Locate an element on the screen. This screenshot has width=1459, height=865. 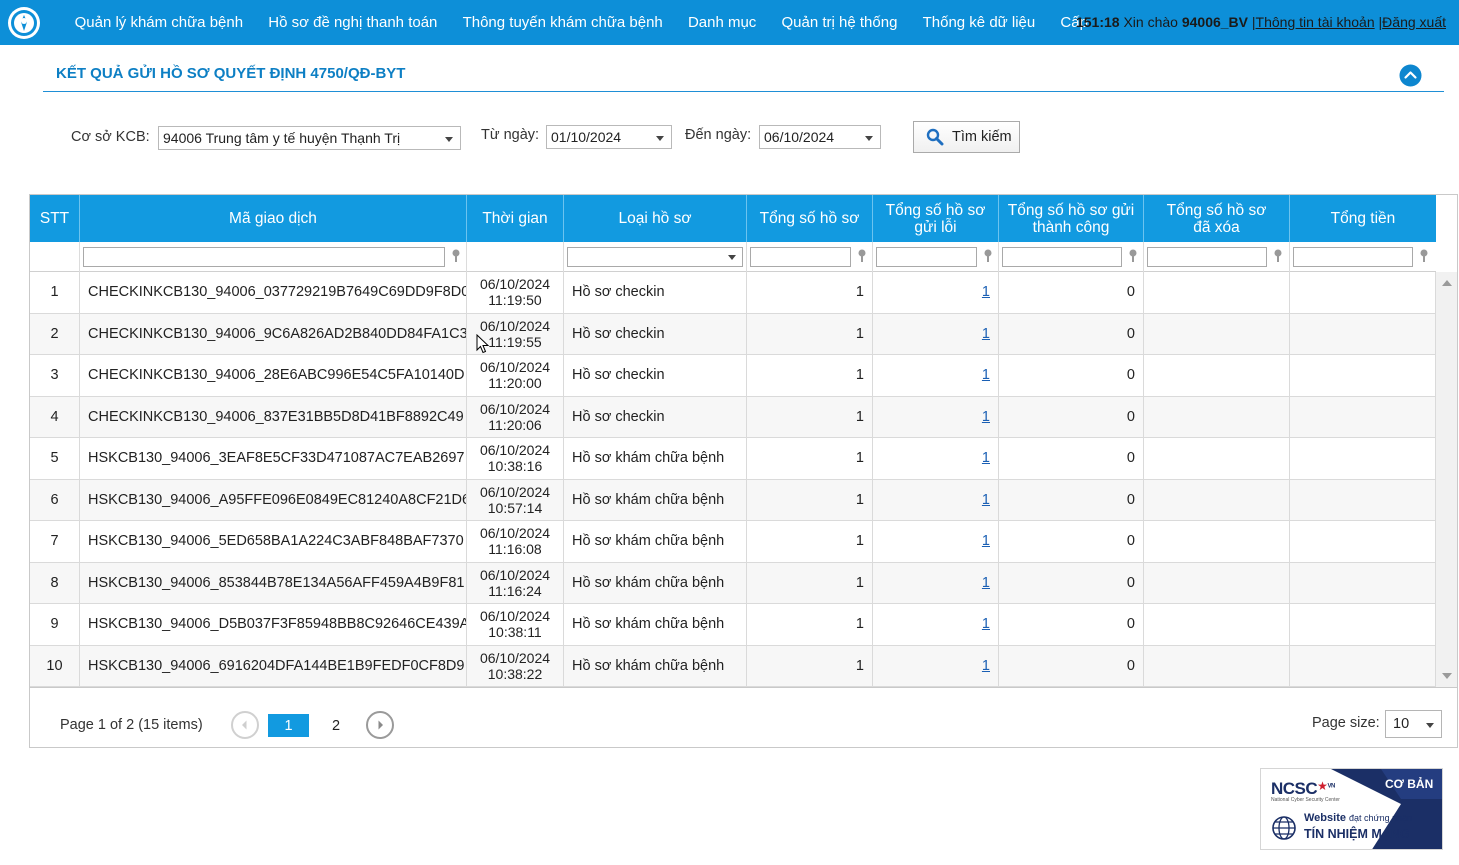
globe-icon is located at coordinates (1284, 828).